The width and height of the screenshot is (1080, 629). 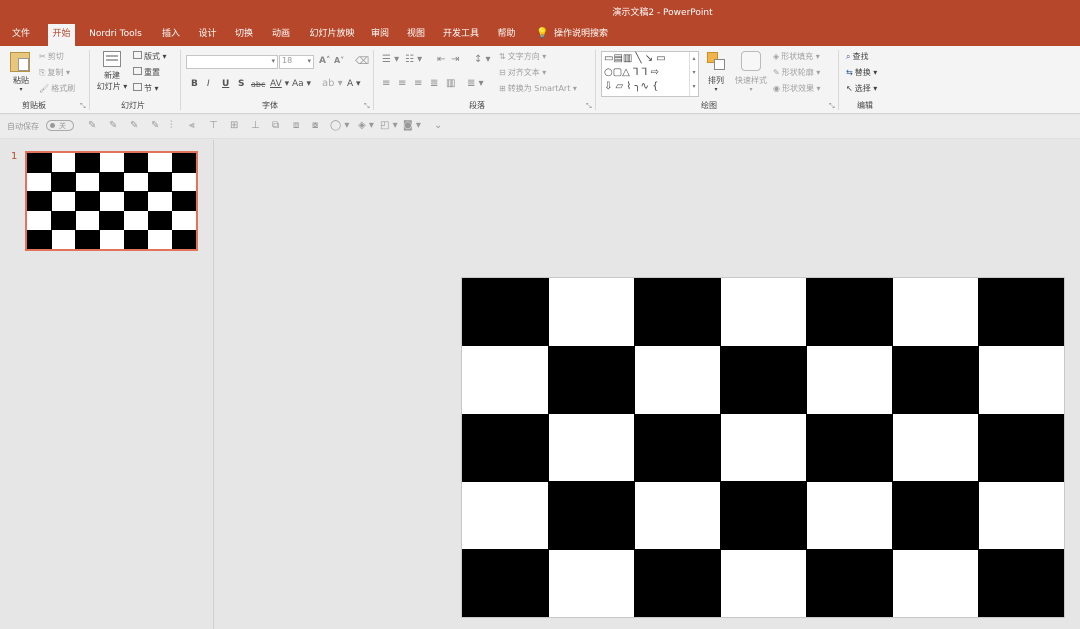 What do you see at coordinates (861, 88) in the screenshot?
I see `select-button: ↖ 选择 ▾` at bounding box center [861, 88].